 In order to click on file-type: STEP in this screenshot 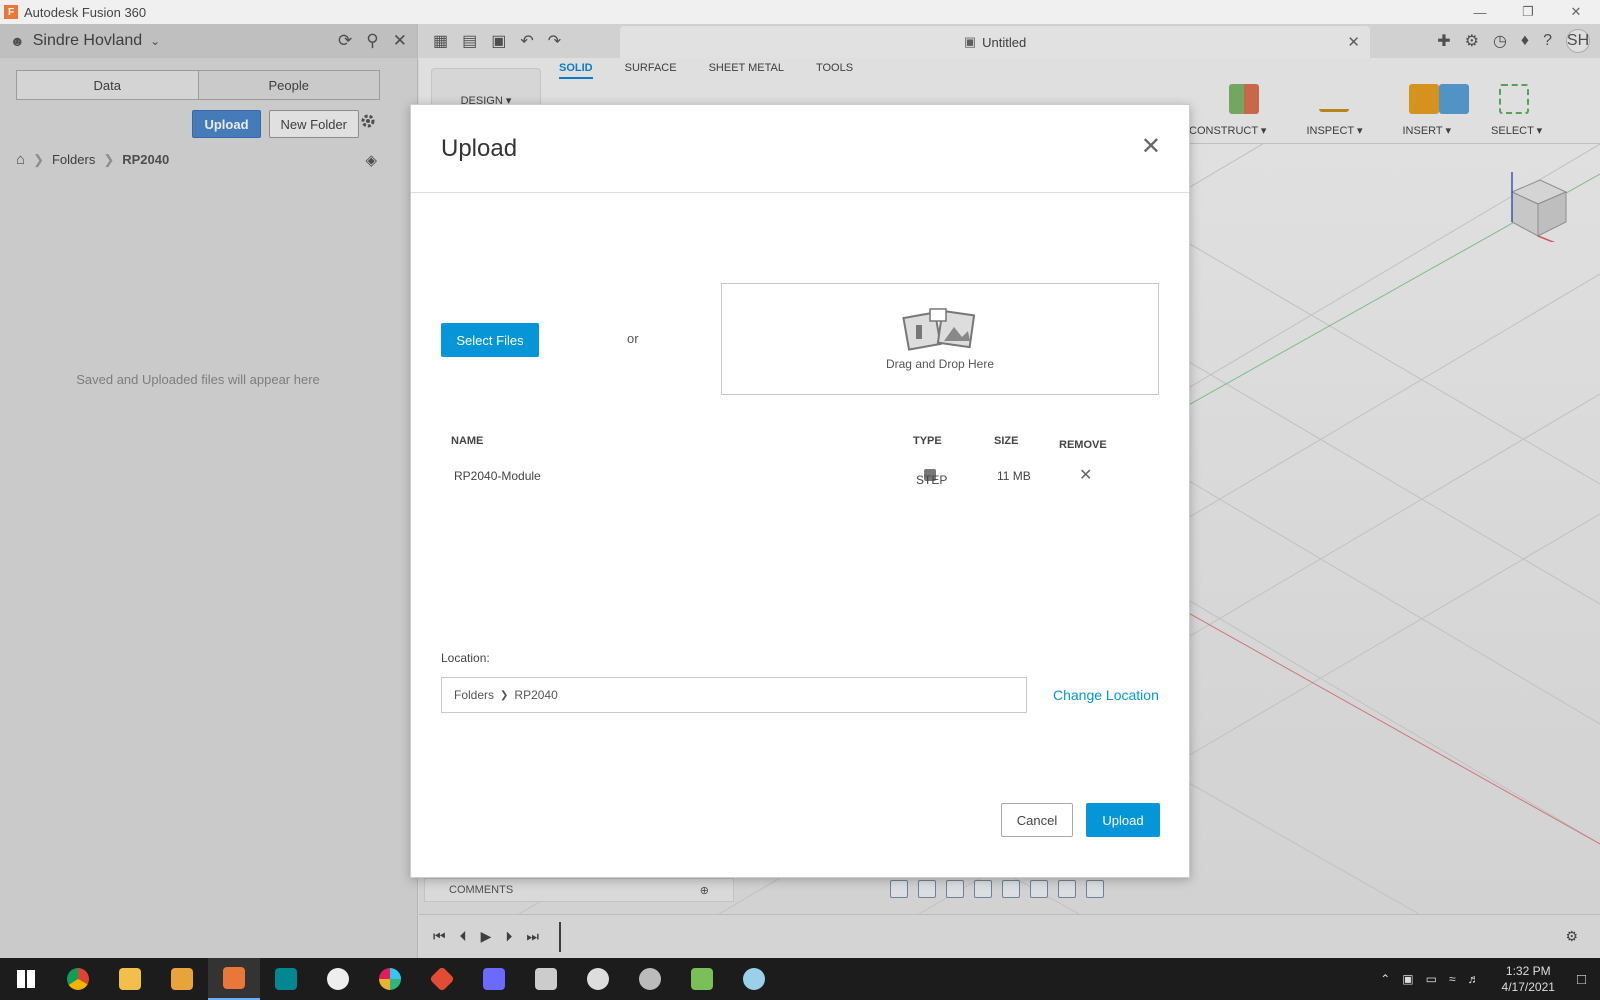, I will do `click(932, 480)`.